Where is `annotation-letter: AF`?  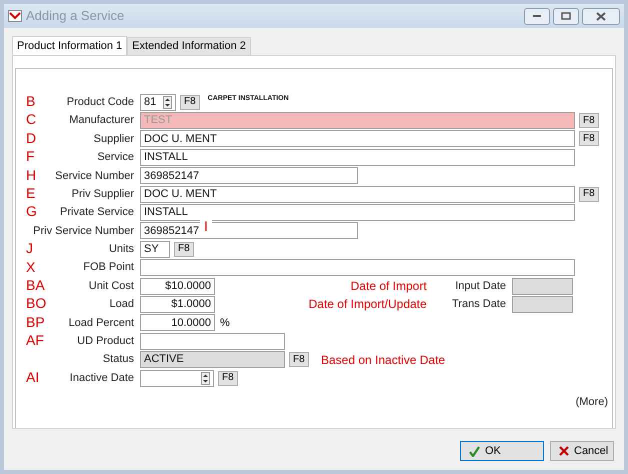 annotation-letter: AF is located at coordinates (35, 340).